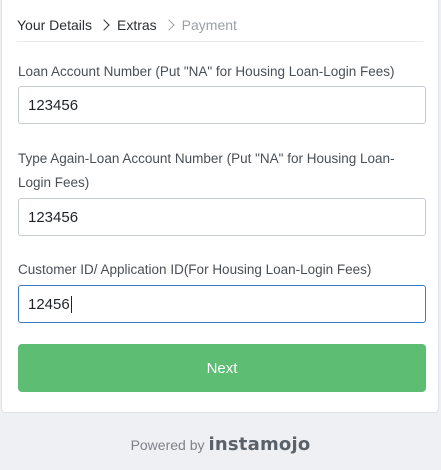 This screenshot has width=441, height=470. Describe the element at coordinates (260, 444) in the screenshot. I see `instamojo-logo: instamojo` at that location.